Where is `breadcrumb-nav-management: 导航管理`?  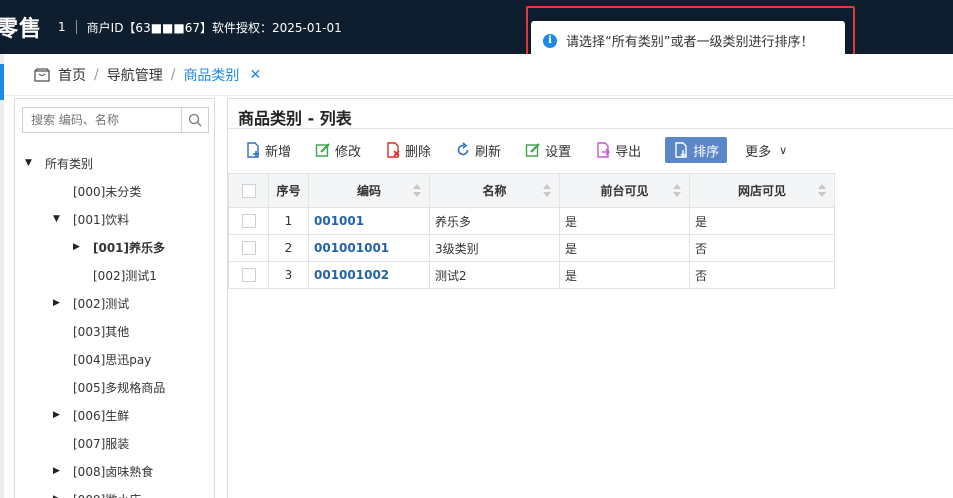 breadcrumb-nav-management: 导航管理 is located at coordinates (135, 75).